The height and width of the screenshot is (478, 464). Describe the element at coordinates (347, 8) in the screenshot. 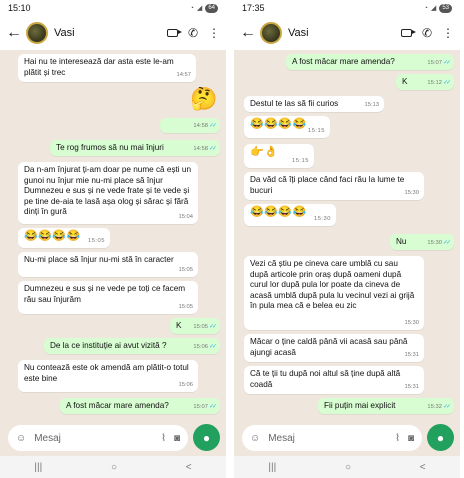

I see `status-bar: 17:35 ◔ ◢ 53` at that location.